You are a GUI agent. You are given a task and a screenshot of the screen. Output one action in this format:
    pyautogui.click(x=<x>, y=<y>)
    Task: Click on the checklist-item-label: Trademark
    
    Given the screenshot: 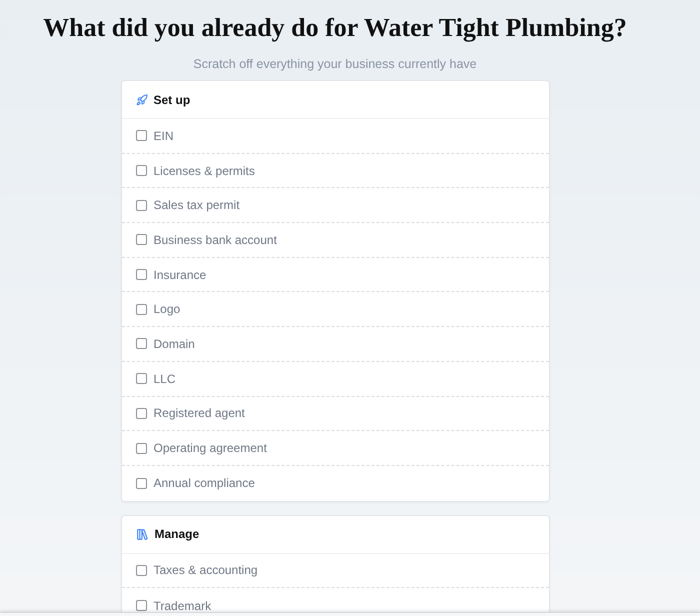 What is the action you would take?
    pyautogui.click(x=183, y=605)
    